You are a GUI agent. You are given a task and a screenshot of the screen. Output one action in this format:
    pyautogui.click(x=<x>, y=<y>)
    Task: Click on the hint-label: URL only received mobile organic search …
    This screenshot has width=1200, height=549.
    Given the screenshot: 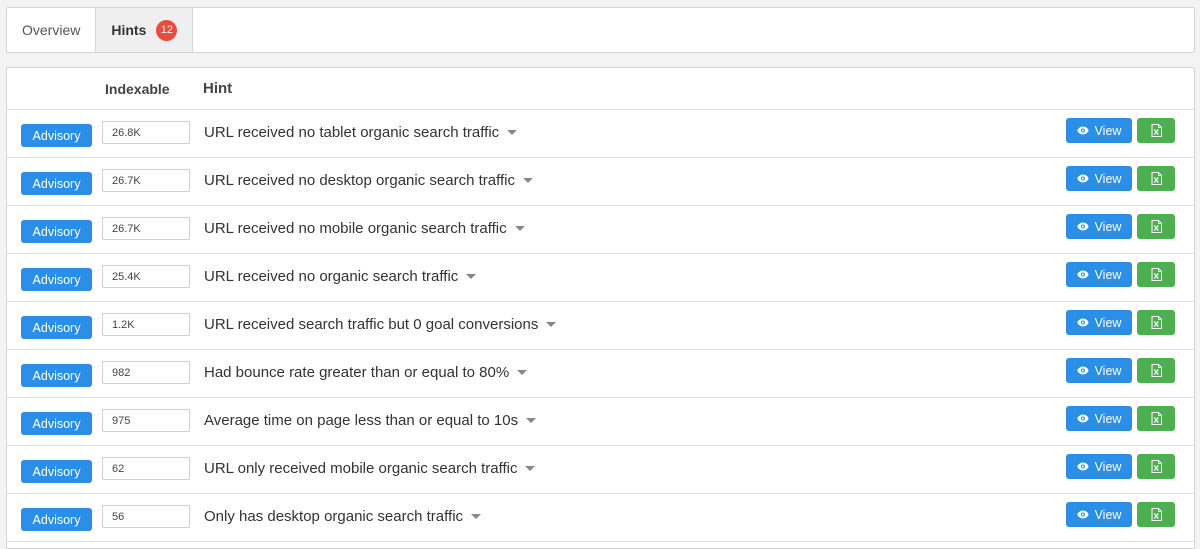 What is the action you would take?
    pyautogui.click(x=361, y=468)
    